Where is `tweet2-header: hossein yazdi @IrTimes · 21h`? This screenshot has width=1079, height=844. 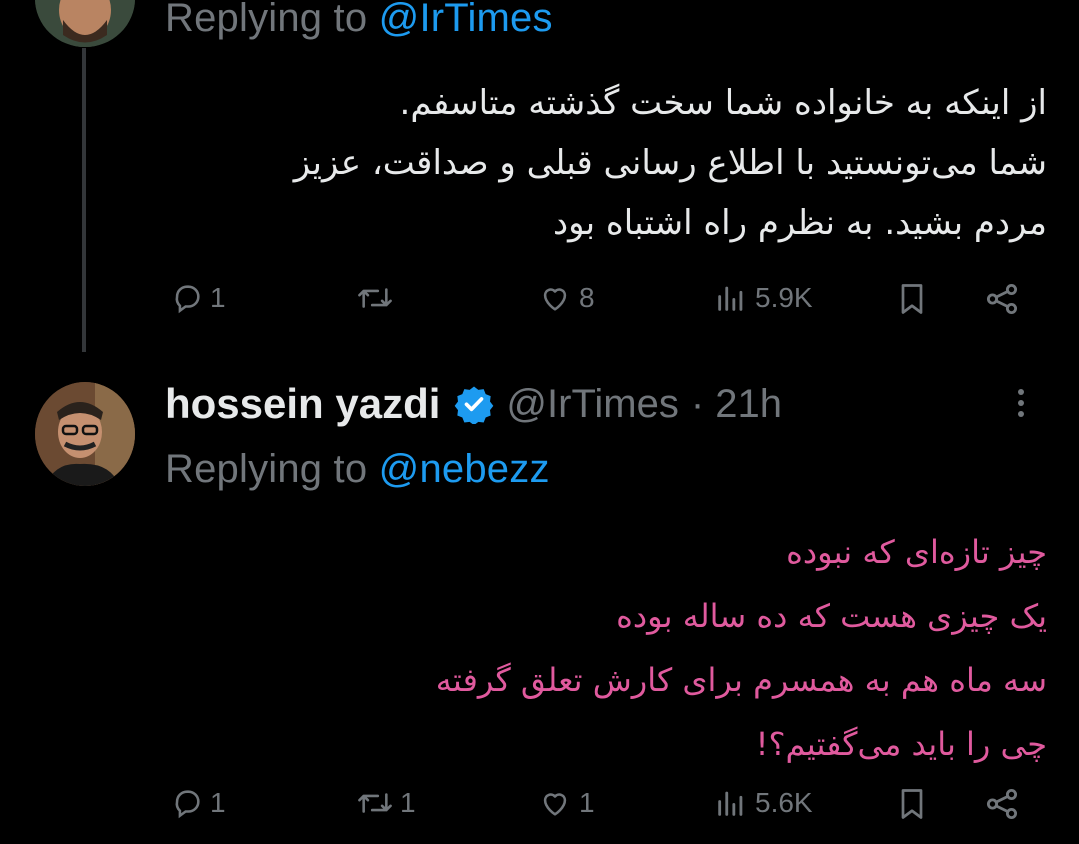 tweet2-header: hossein yazdi @IrTimes · 21h is located at coordinates (473, 404).